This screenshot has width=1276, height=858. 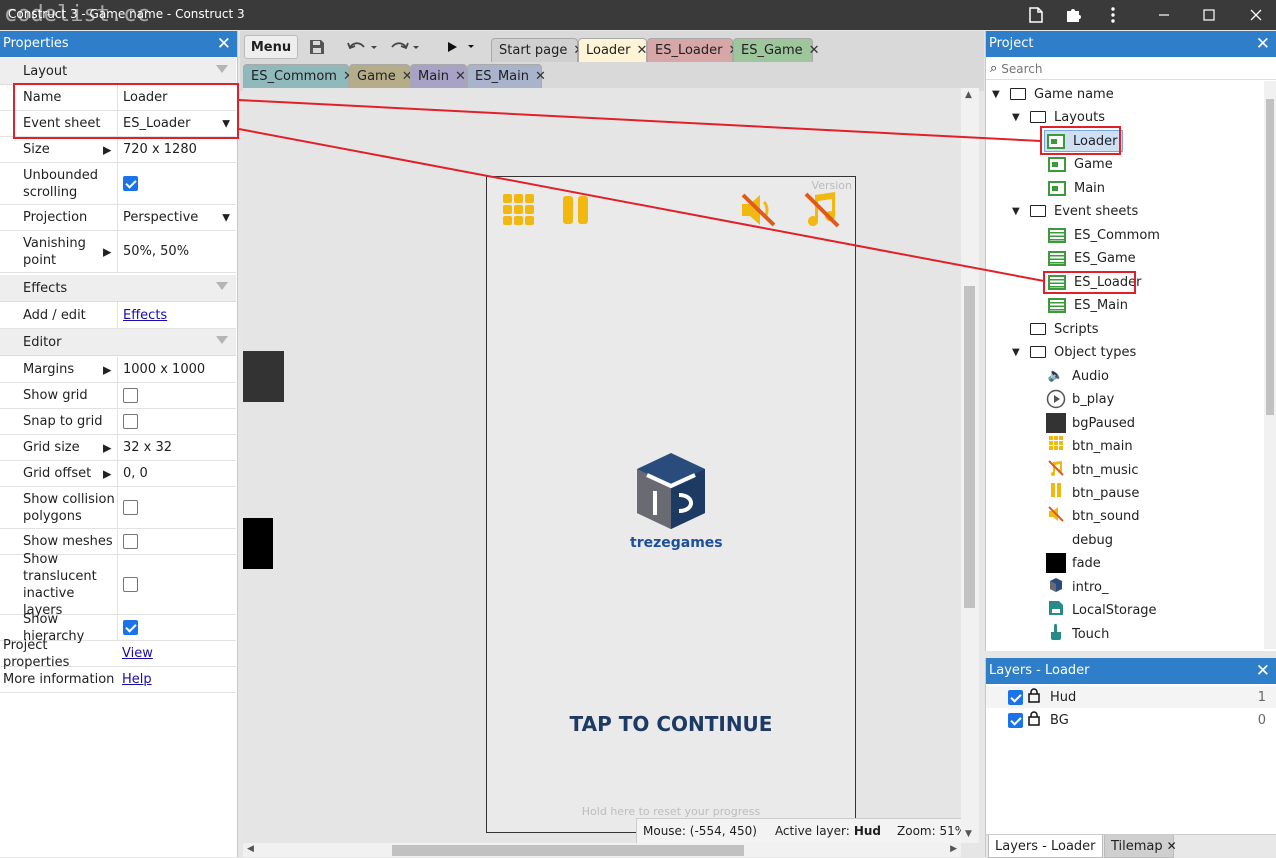 What do you see at coordinates (137, 679) in the screenshot?
I see `help-link: Help` at bounding box center [137, 679].